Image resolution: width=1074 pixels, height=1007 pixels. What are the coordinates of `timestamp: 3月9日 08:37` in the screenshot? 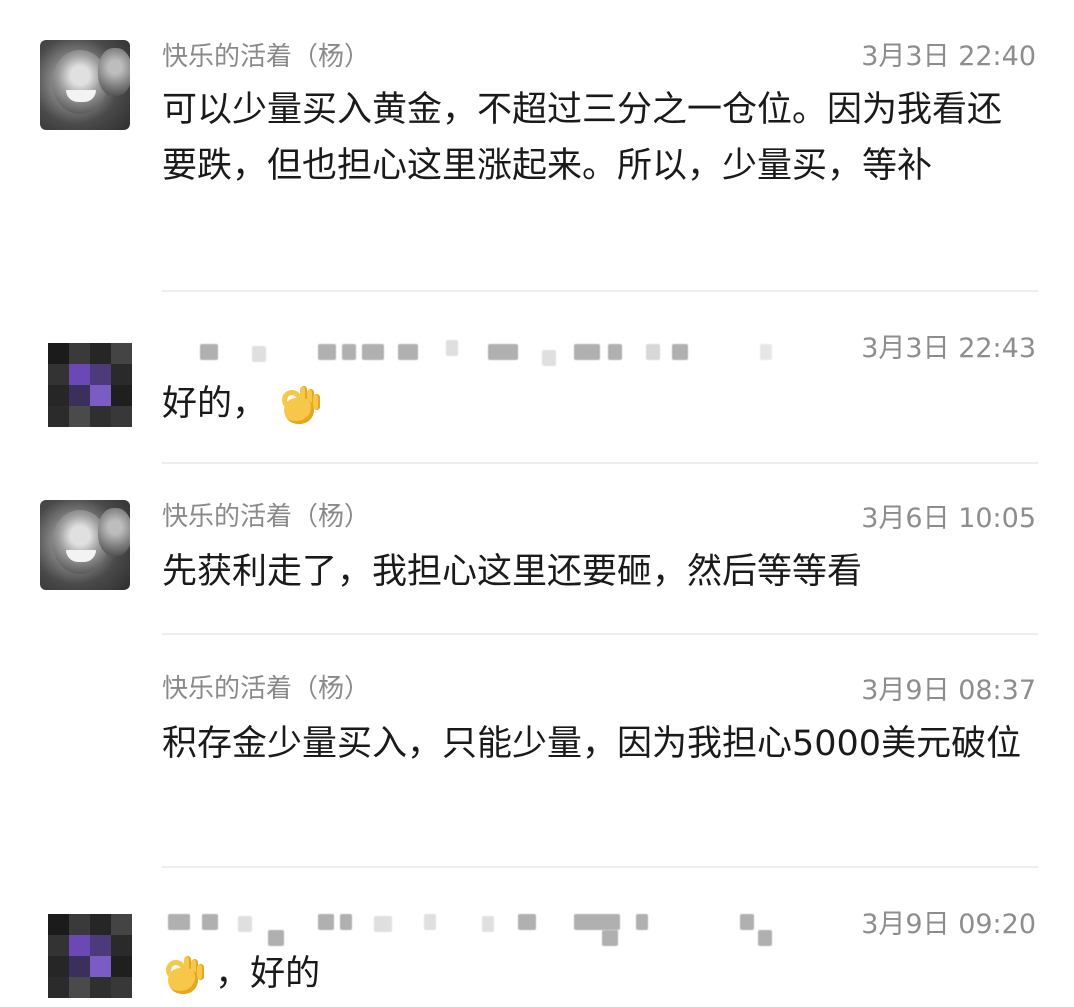 It's located at (948, 690).